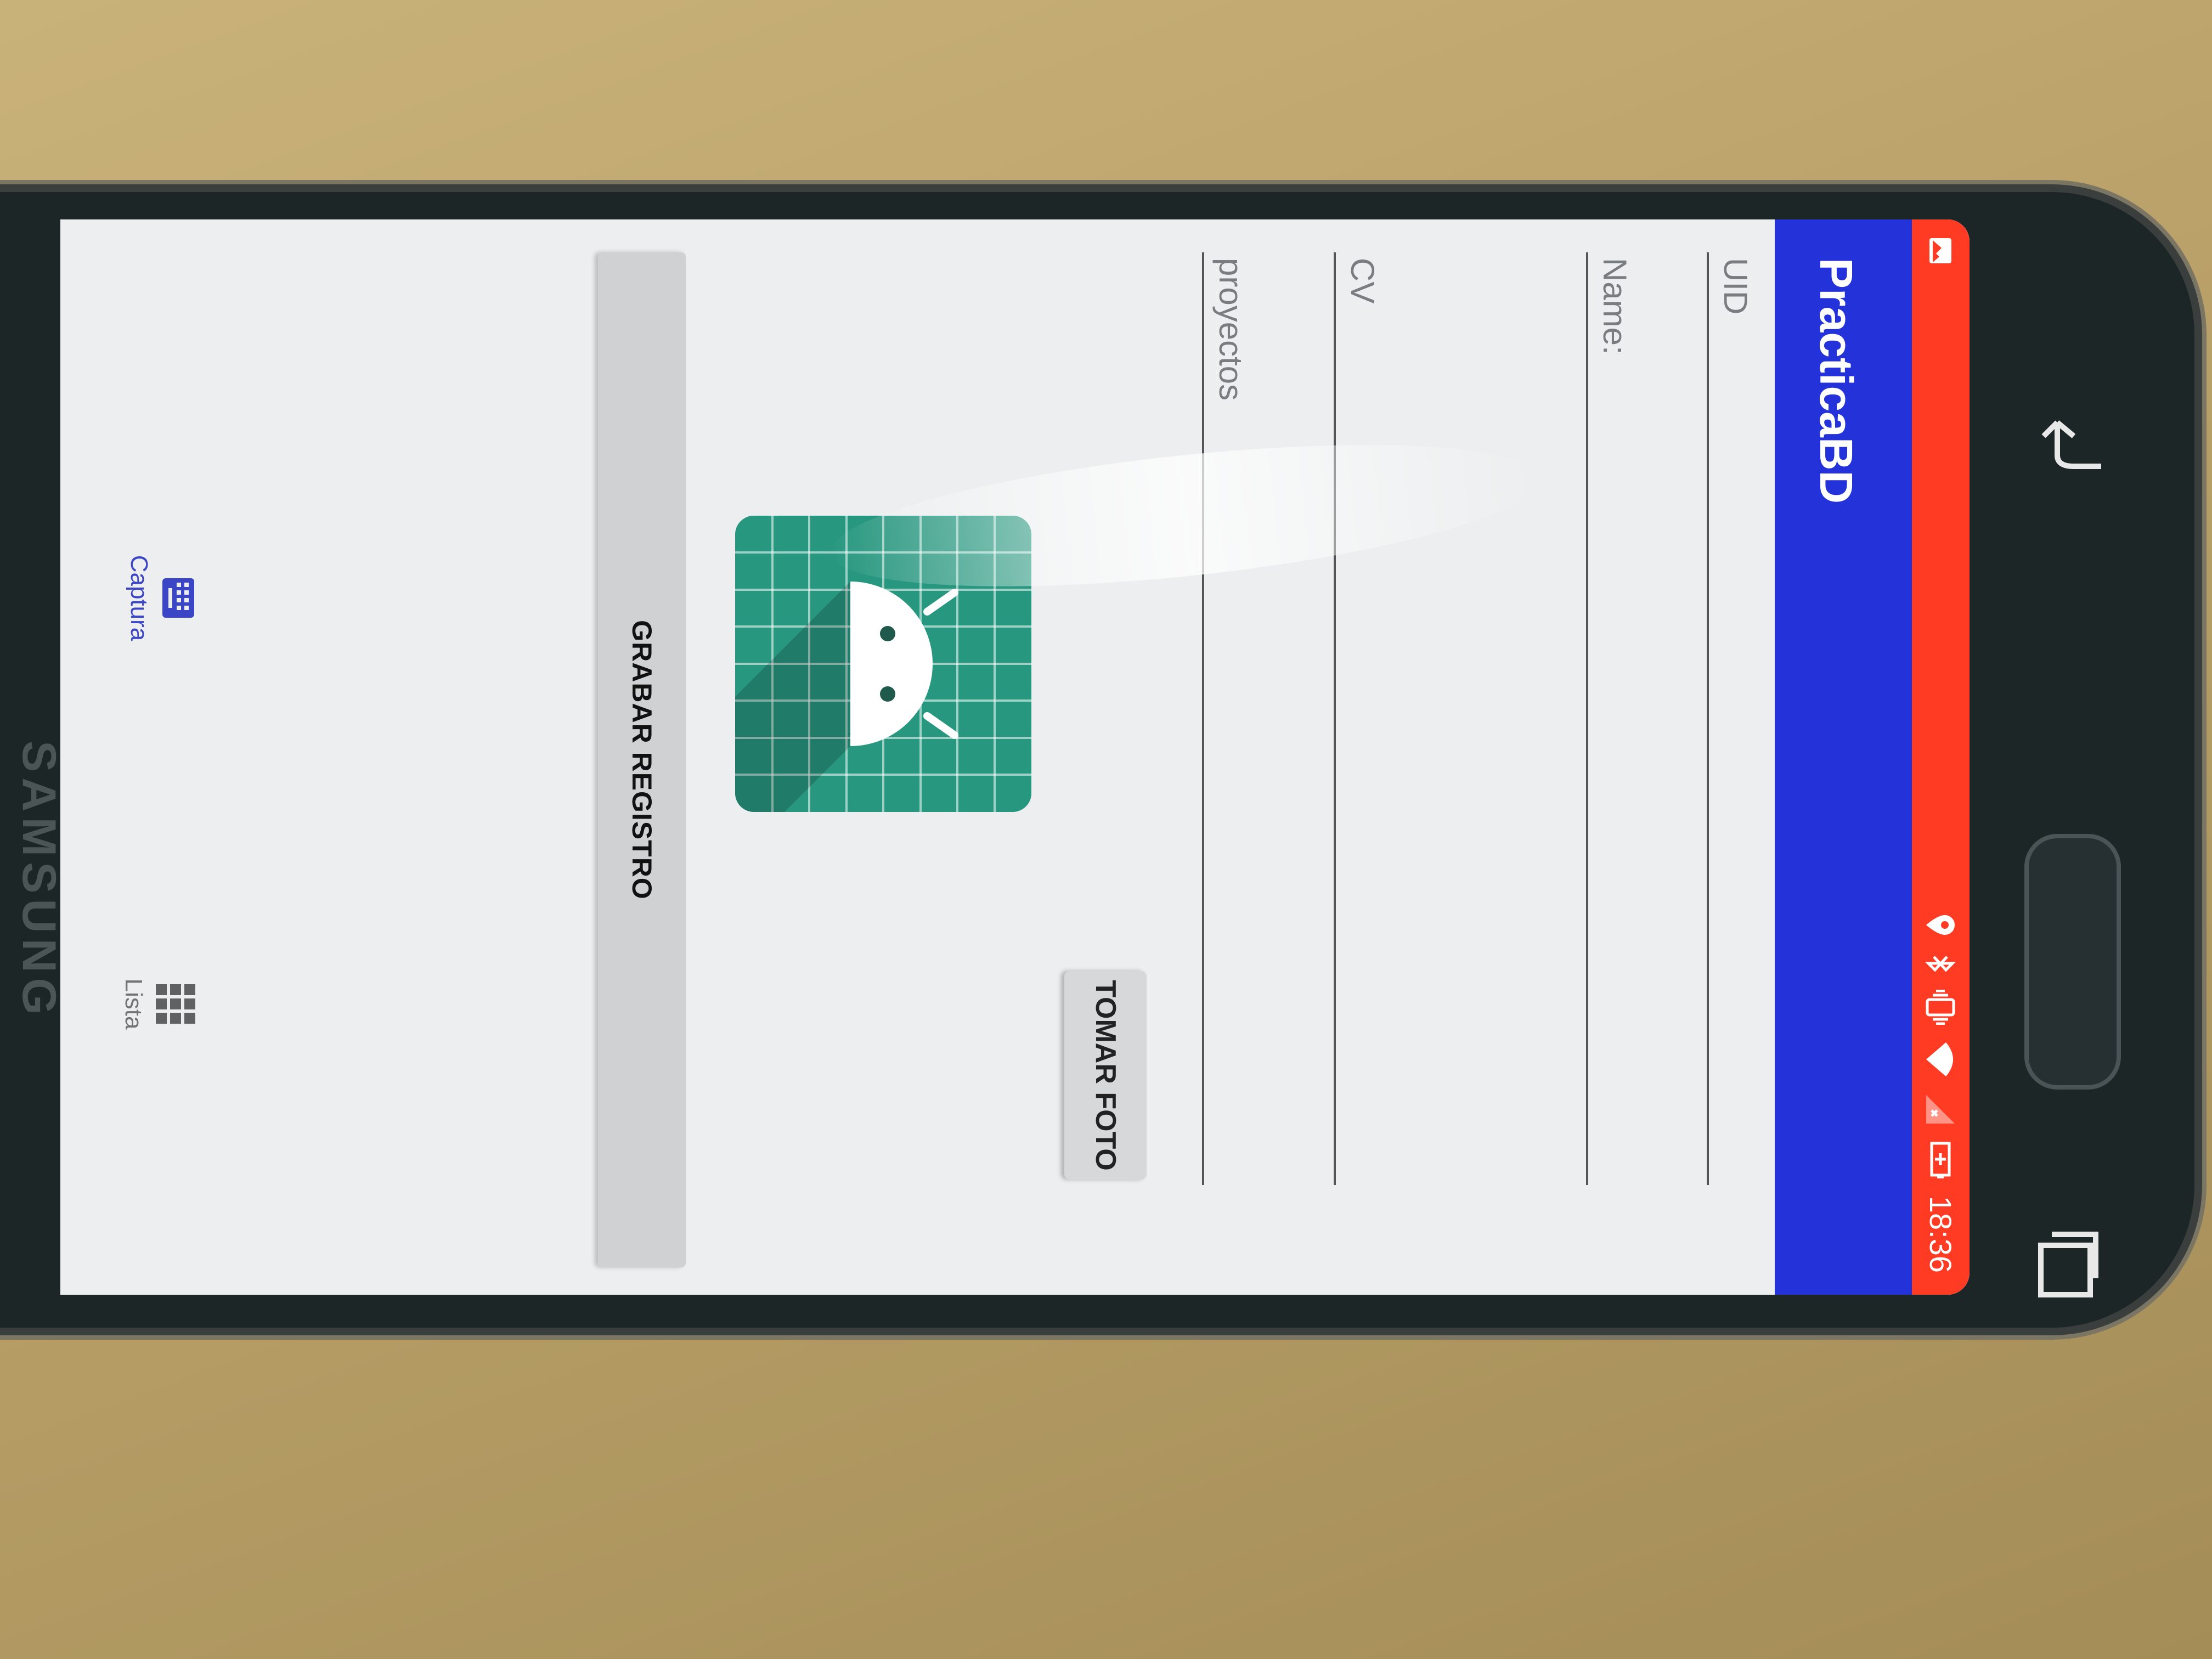 The image size is (2212, 1659). Describe the element at coordinates (1368, 718) in the screenshot. I see `cv-field: CV` at that location.